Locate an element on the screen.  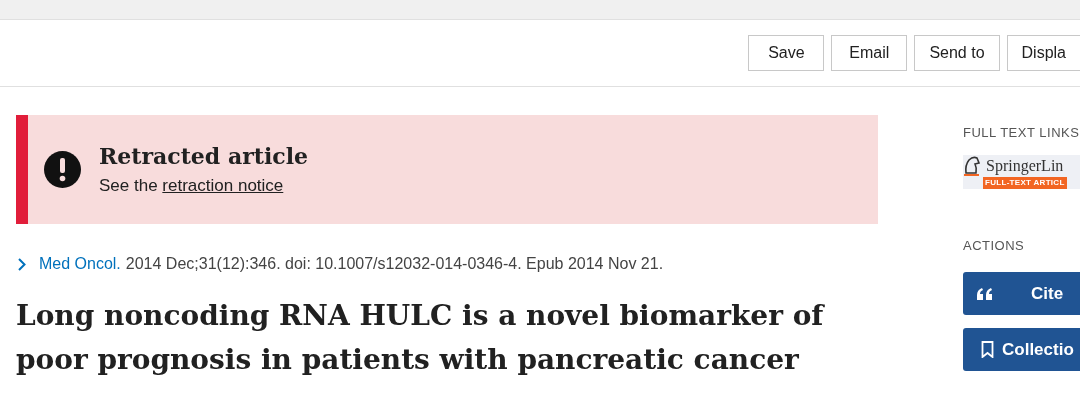
toolbar-button: Displa is located at coordinates (1043, 53).